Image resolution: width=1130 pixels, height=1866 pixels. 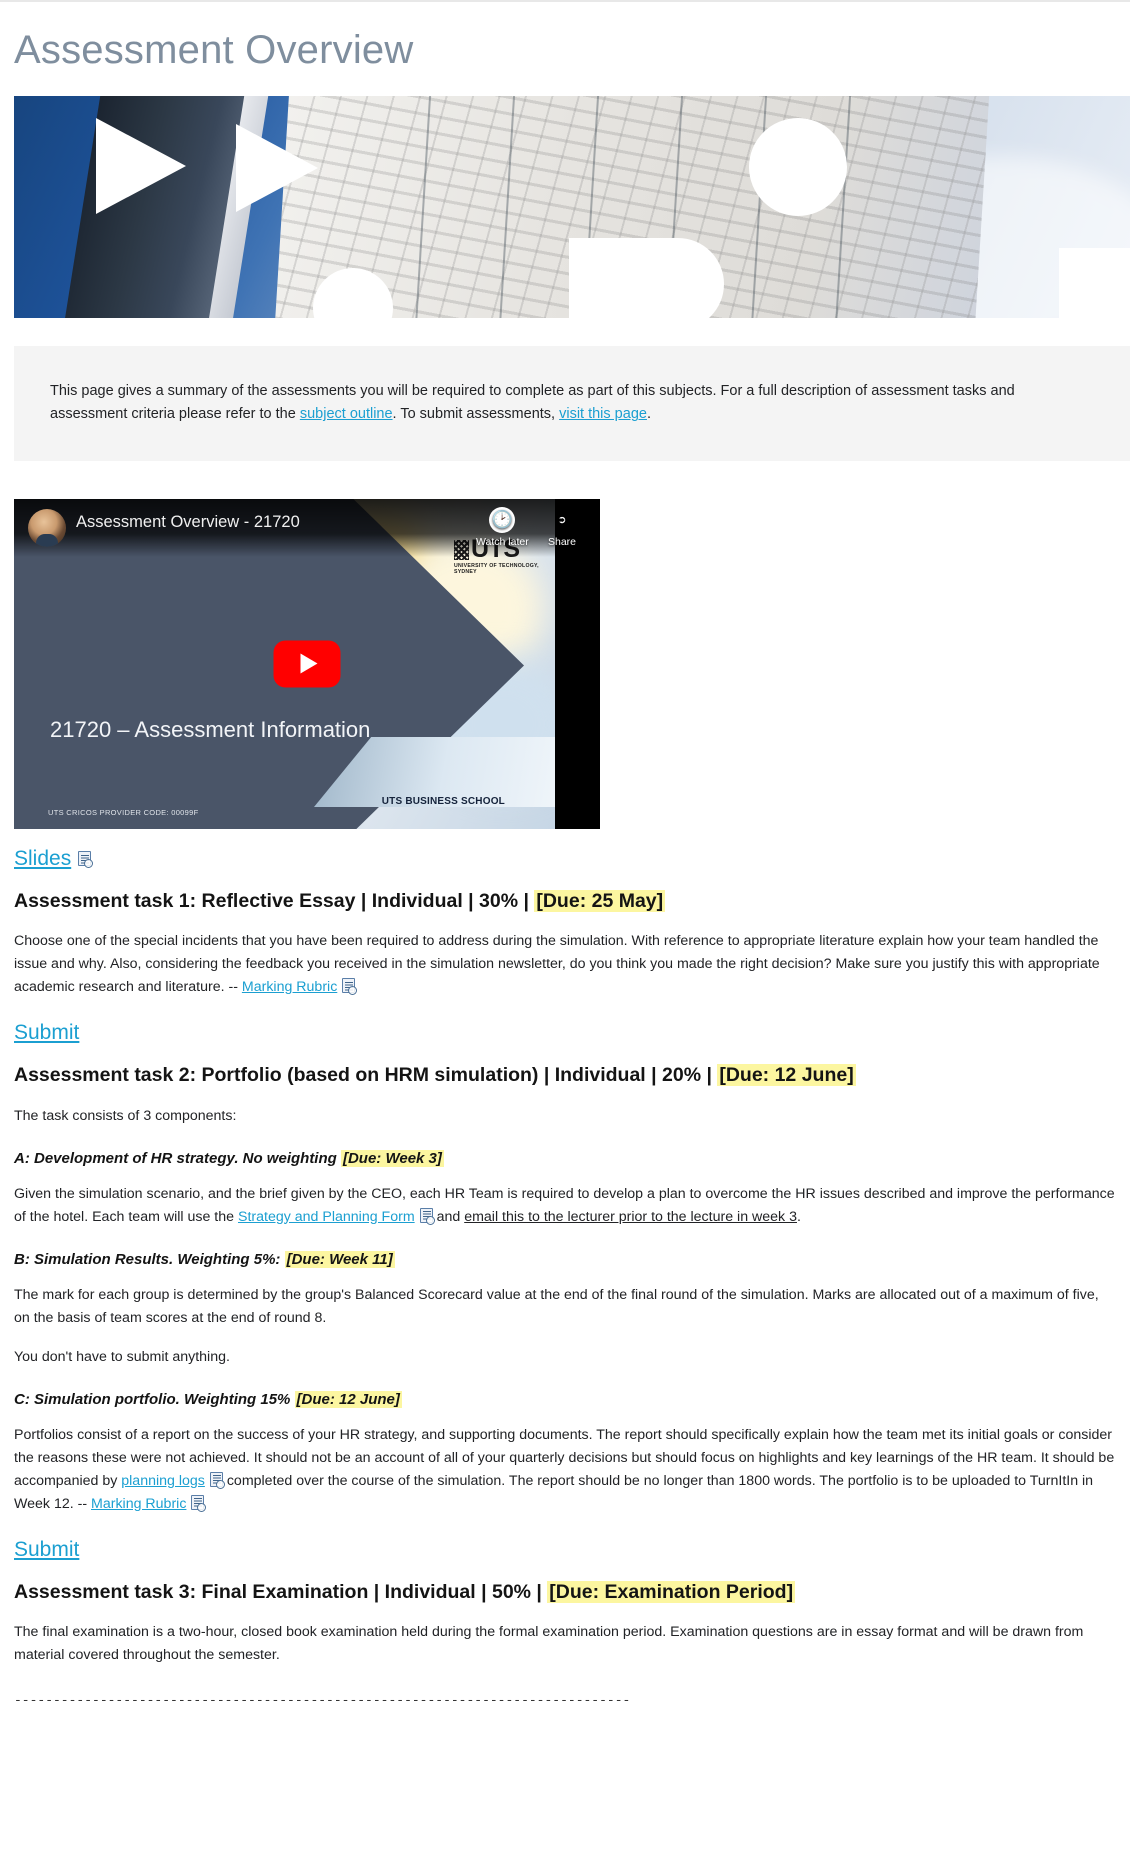 What do you see at coordinates (125, 1115) in the screenshot?
I see `task-2-intro: The task consists of 3 components:` at bounding box center [125, 1115].